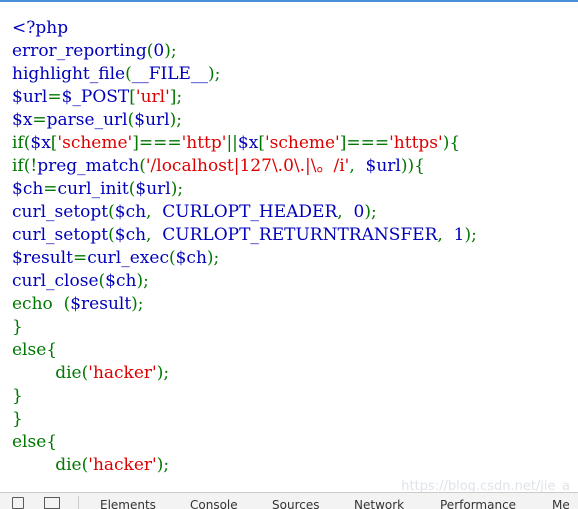 This screenshot has width=578, height=509. What do you see at coordinates (32, 304) in the screenshot?
I see `token-echo: echo` at bounding box center [32, 304].